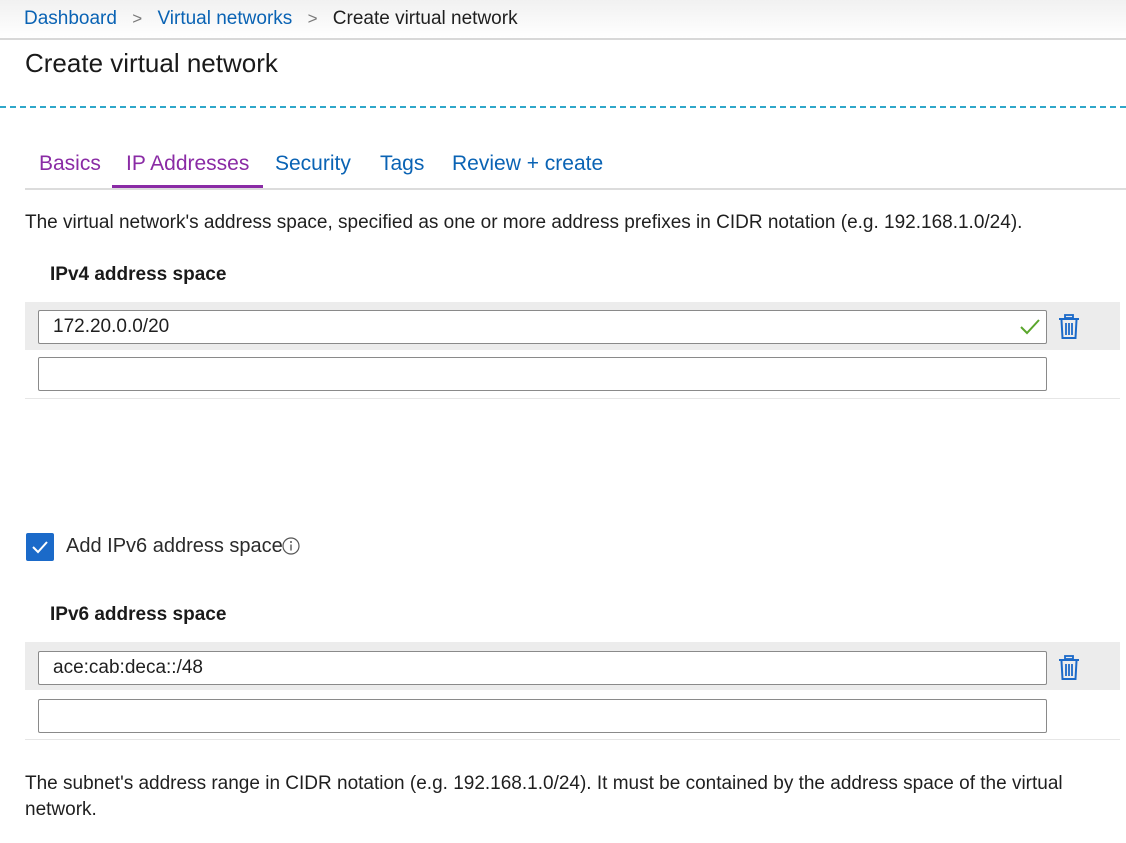 The width and height of the screenshot is (1126, 843). What do you see at coordinates (70, 170) in the screenshot?
I see `tab-basics: Basics` at bounding box center [70, 170].